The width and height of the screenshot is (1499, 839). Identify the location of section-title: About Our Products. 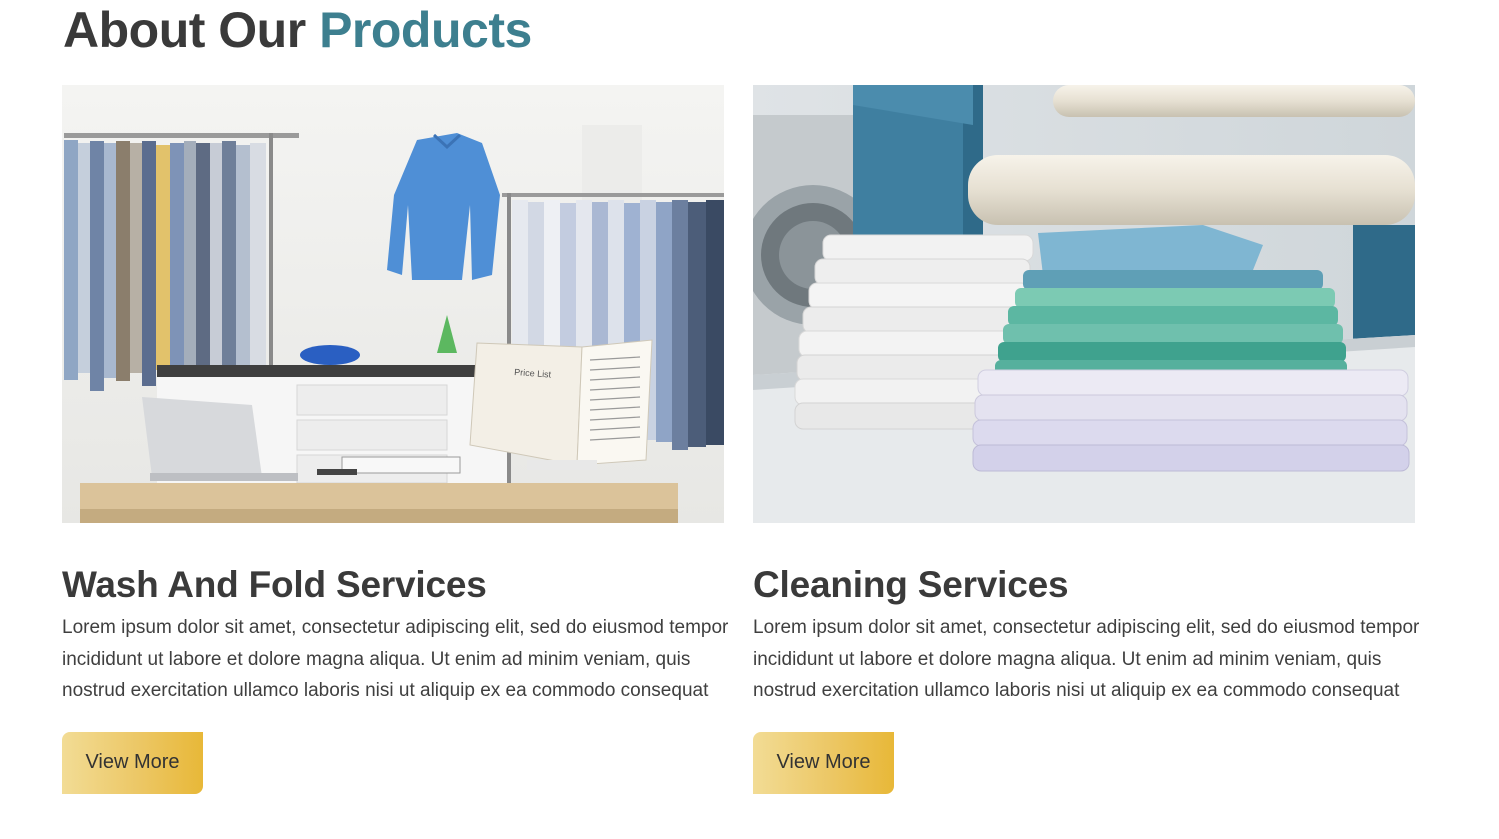
(297, 30).